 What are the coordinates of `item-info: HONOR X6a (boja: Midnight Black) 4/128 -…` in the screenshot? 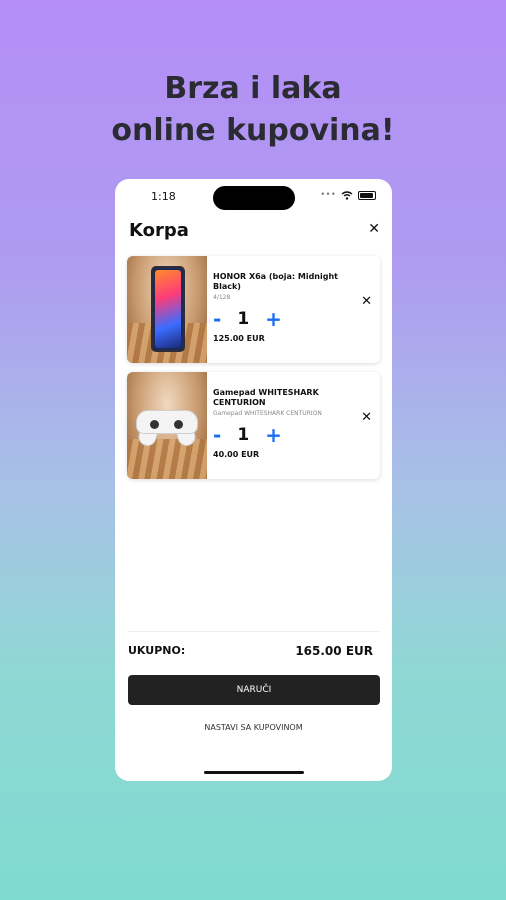 It's located at (278, 307).